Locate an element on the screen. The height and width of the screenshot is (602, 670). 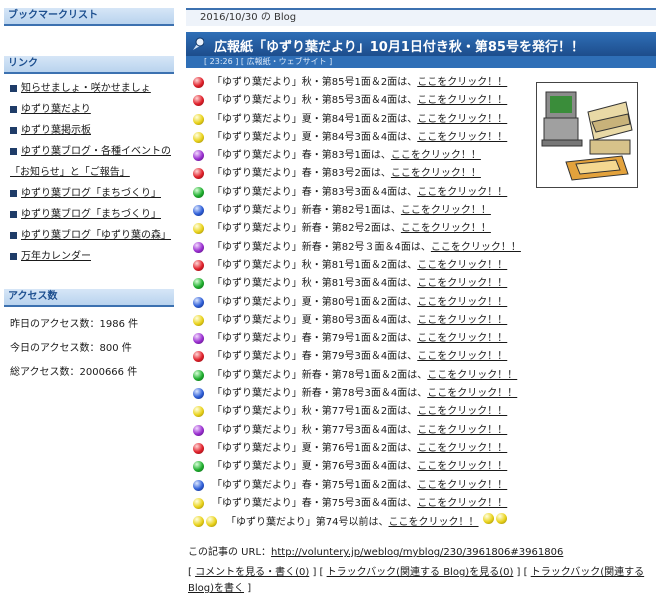
issue-row: 「ゆずり葉だより」春・第75号3面＆4面は、ここをクリック！！ is located at coordinates (421, 504).